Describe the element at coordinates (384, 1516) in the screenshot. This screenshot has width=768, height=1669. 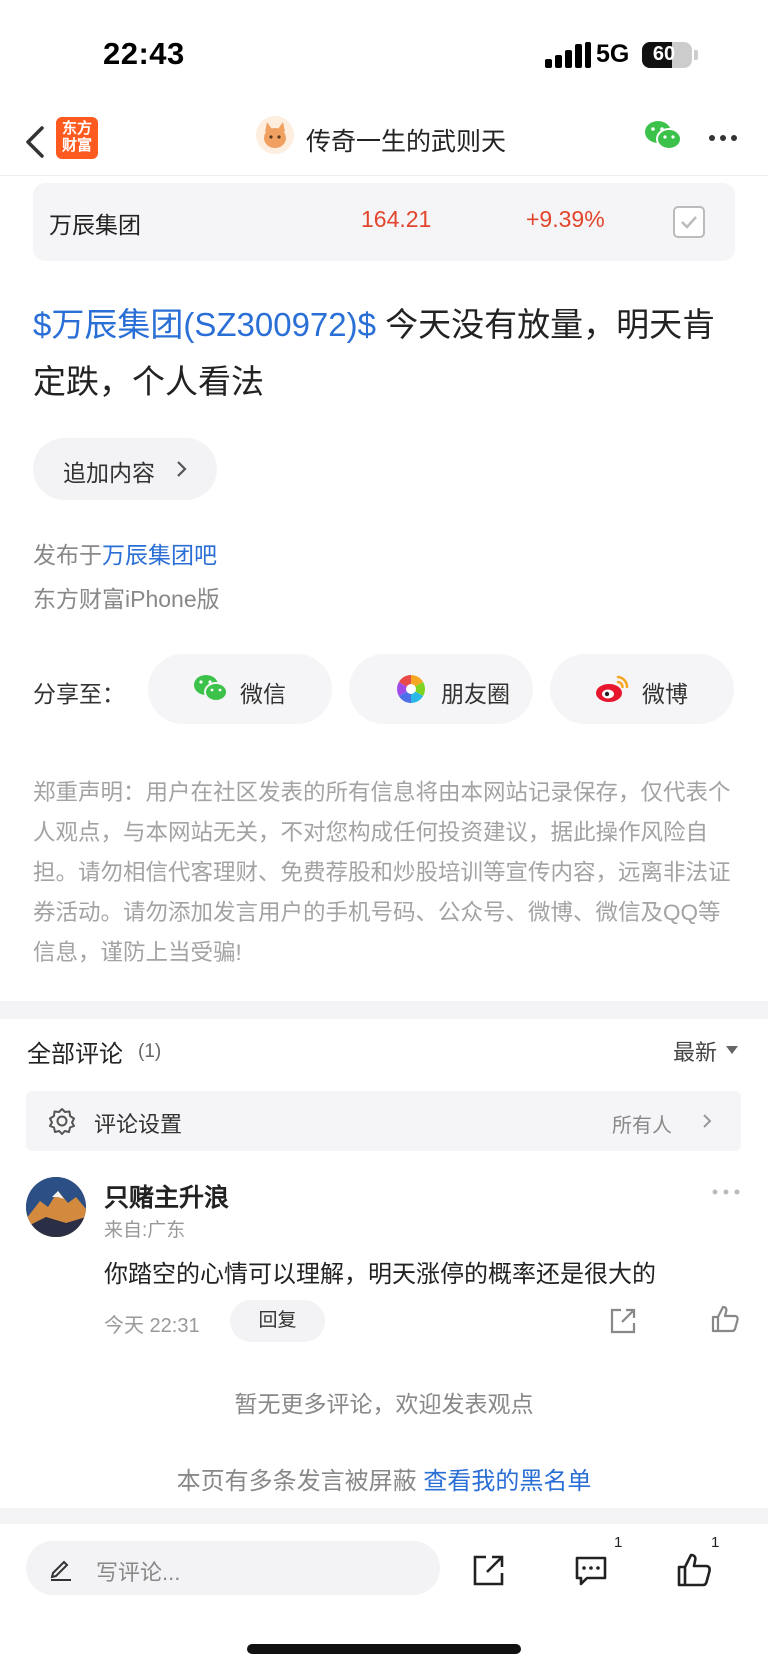
I see `bottom-divider` at that location.